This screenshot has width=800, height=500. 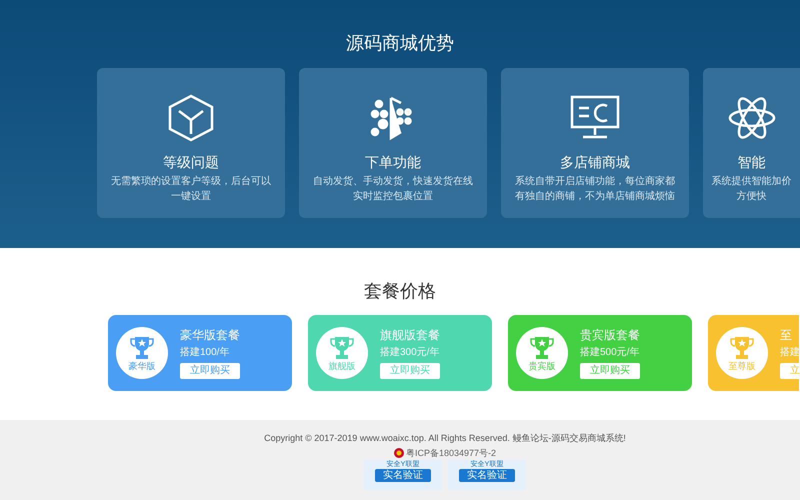 I want to click on feature-title: 智能, so click(x=752, y=162).